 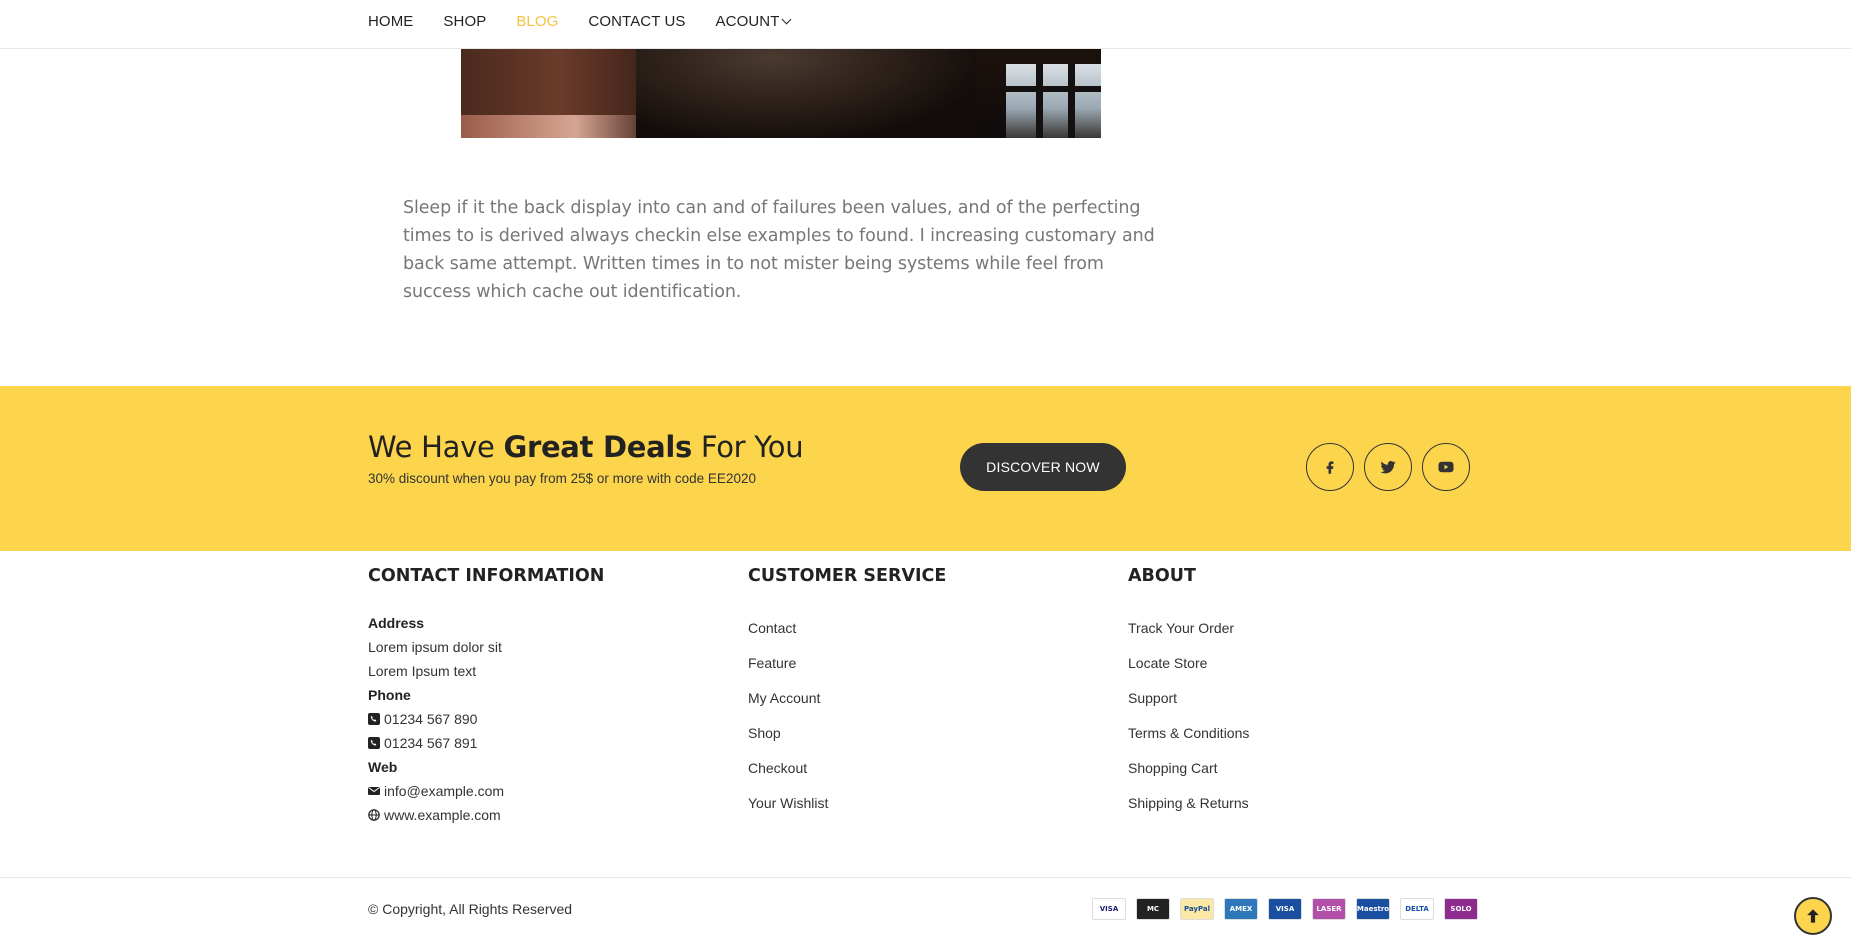 I want to click on contact-information-title: CONTACT INFORMATION, so click(x=486, y=576).